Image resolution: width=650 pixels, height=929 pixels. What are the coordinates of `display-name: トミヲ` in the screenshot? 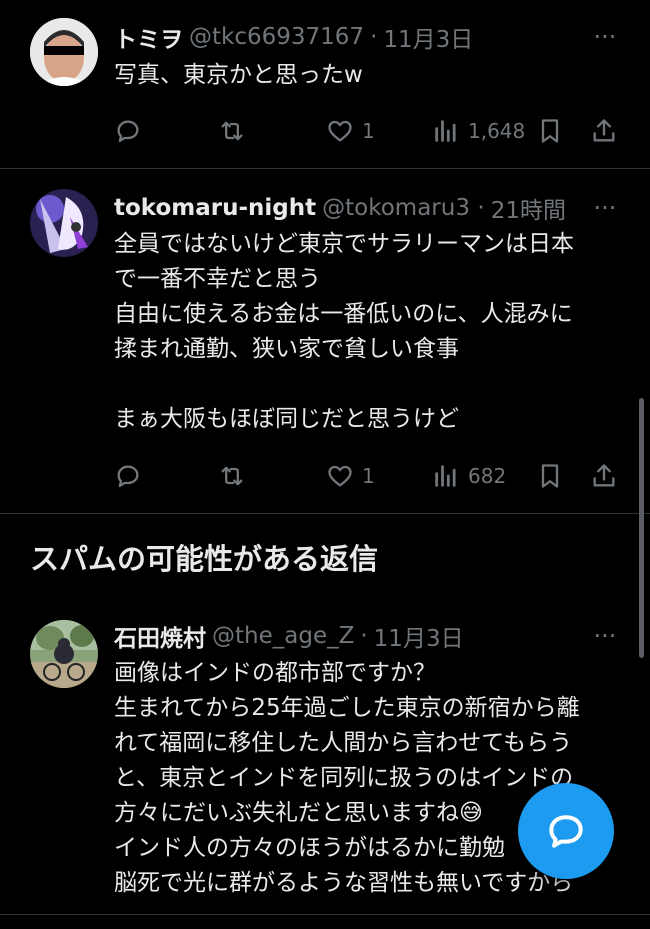 It's located at (148, 37).